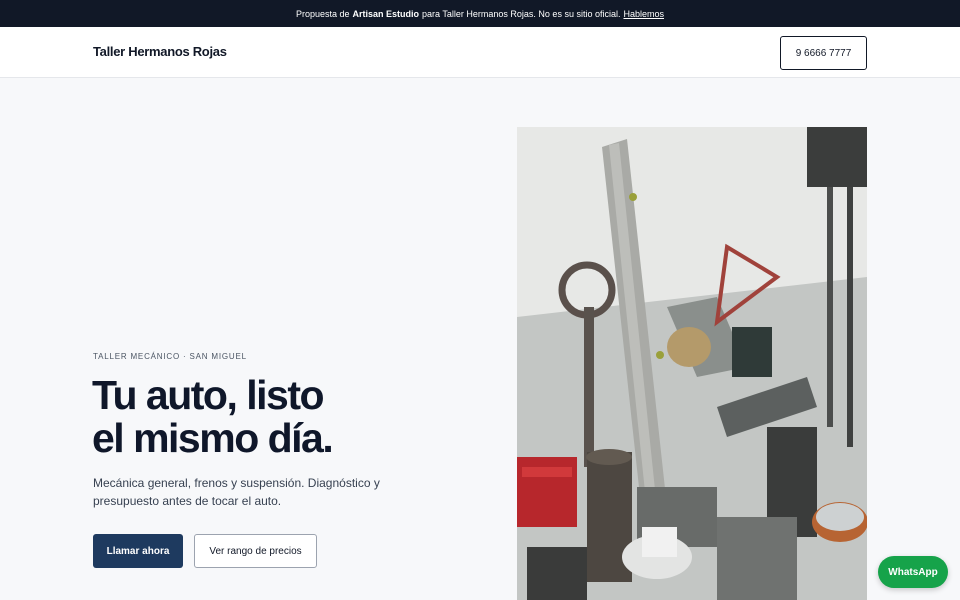 The height and width of the screenshot is (600, 960). What do you see at coordinates (170, 356) in the screenshot?
I see `hero-eyebrow: TALLER MECÁNICO · SAN MIGUEL` at bounding box center [170, 356].